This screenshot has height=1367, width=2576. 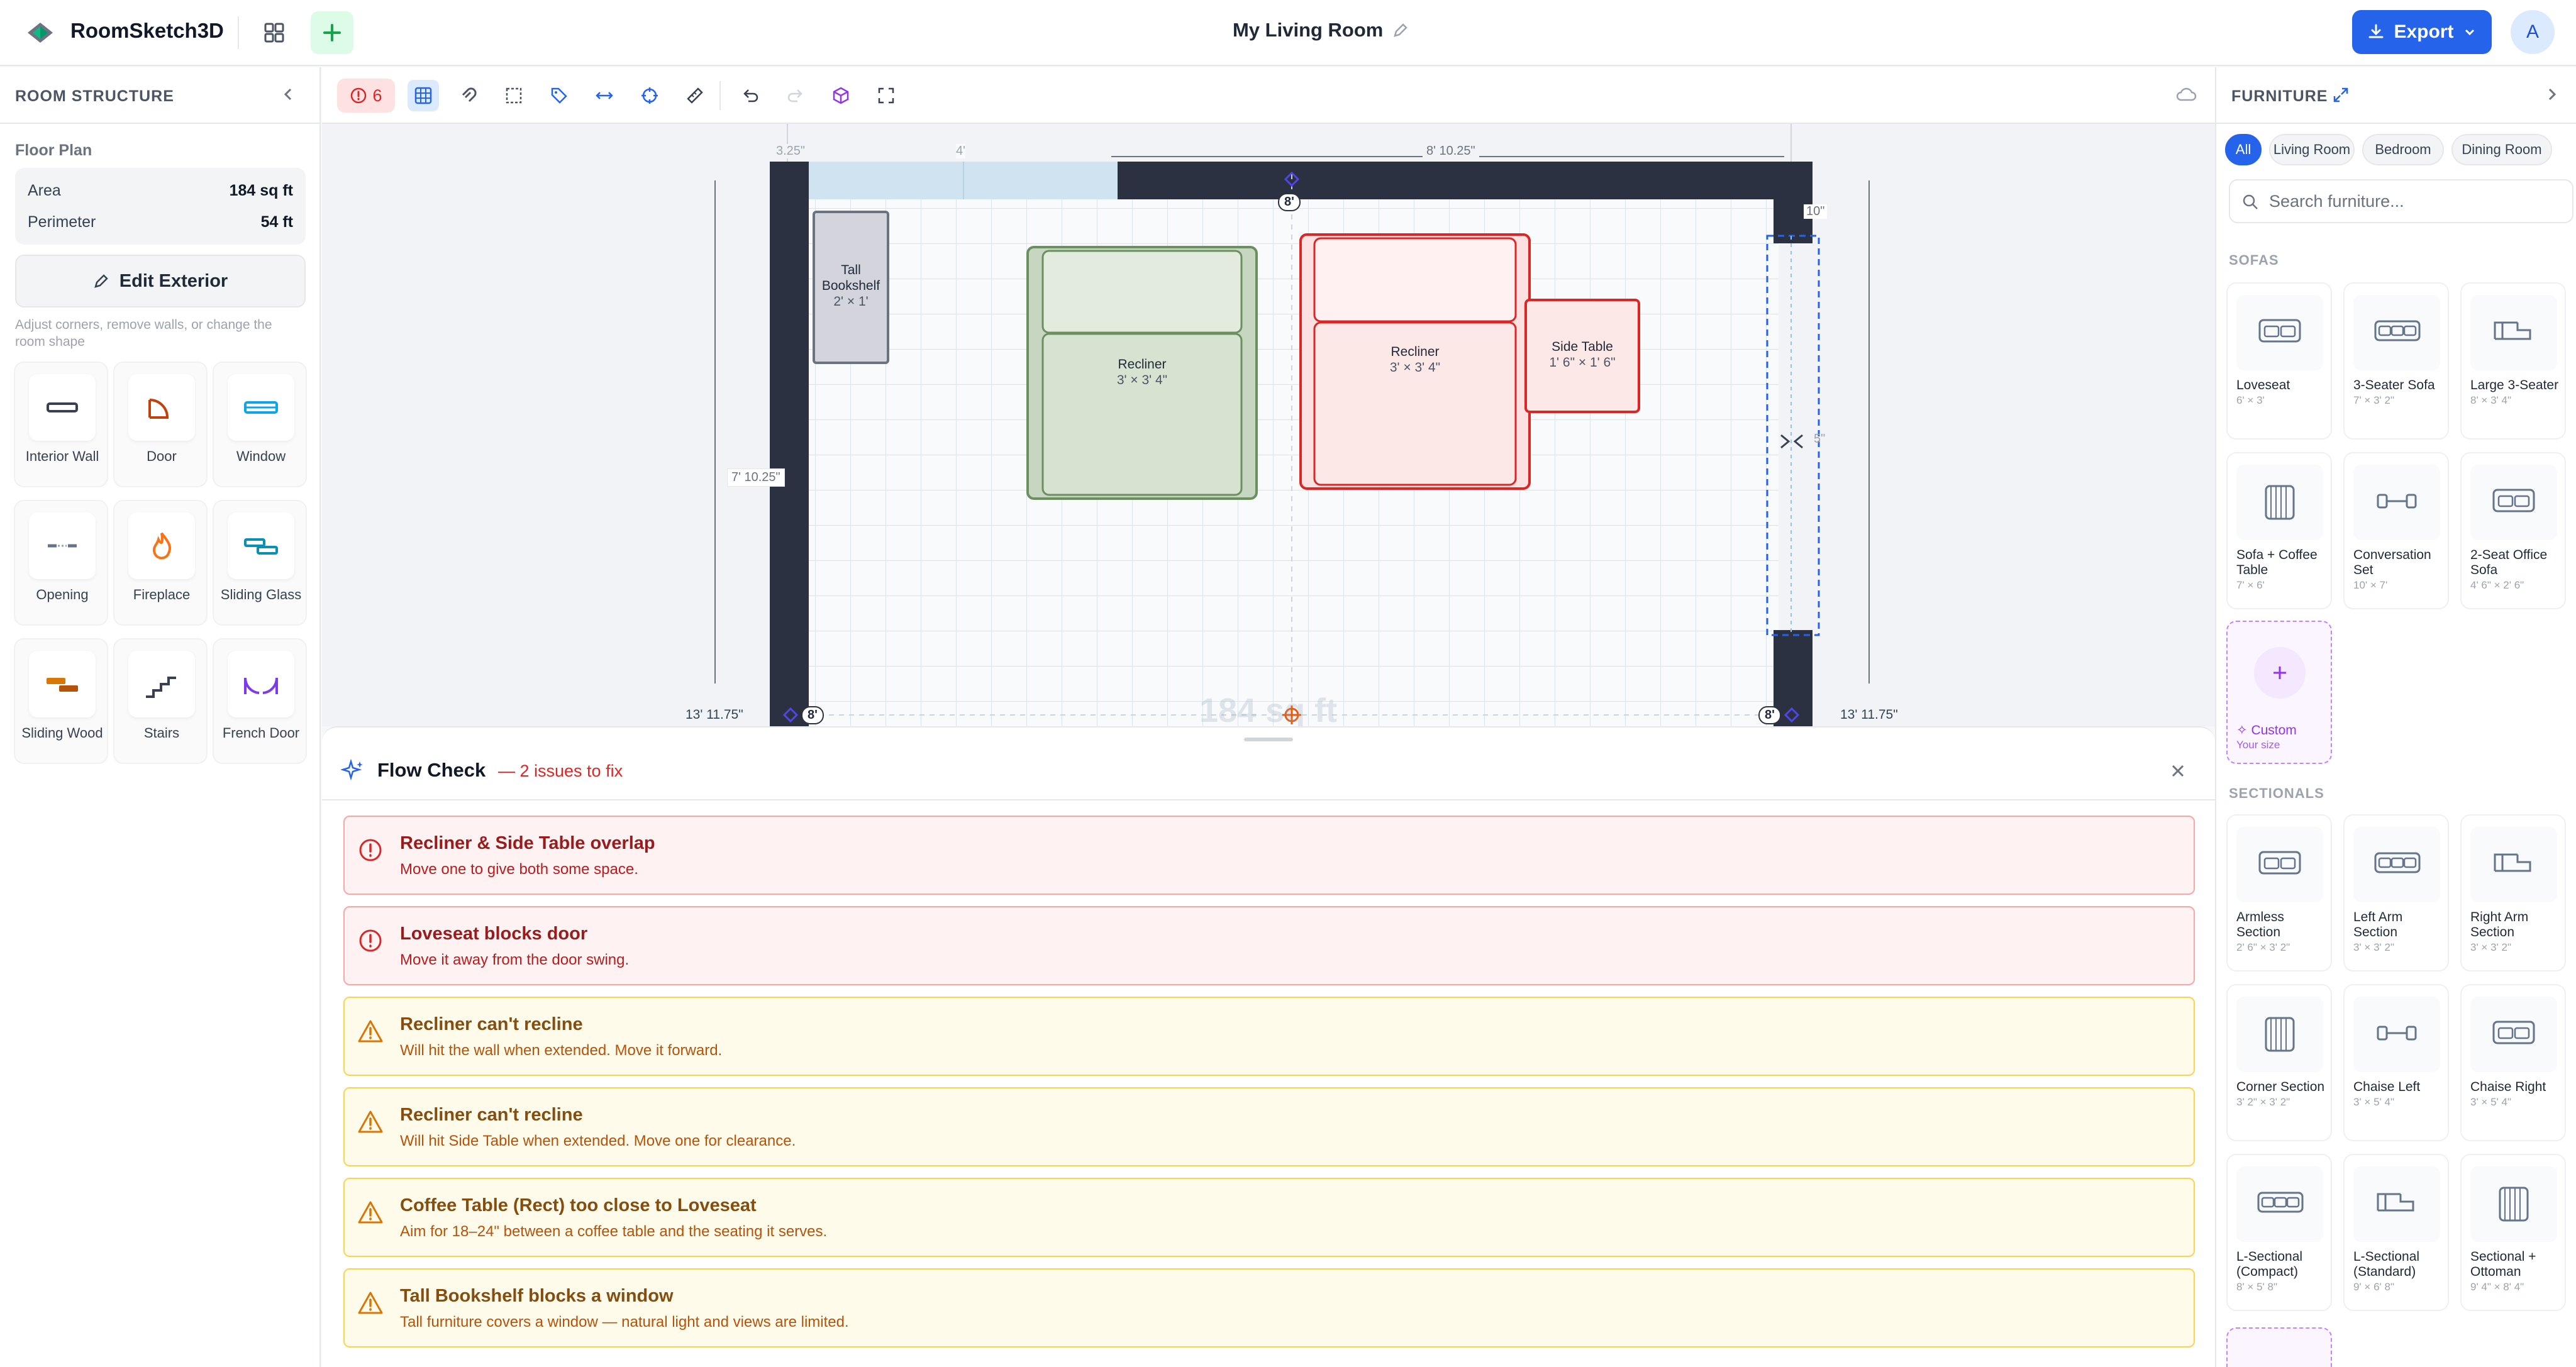 What do you see at coordinates (2533, 32) in the screenshot?
I see `avatar: A` at bounding box center [2533, 32].